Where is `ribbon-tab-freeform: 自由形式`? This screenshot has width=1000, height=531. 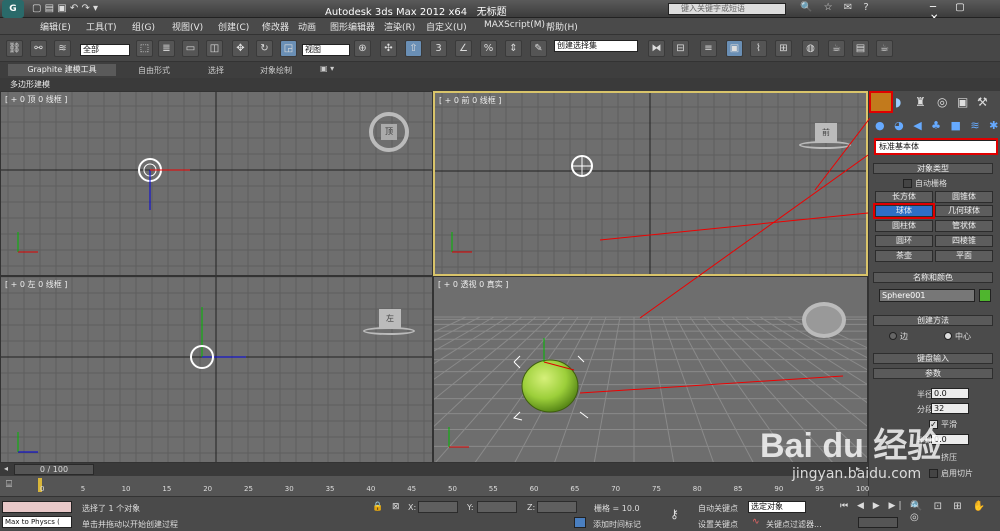
ribbon-tab-freeform: 自由形式 is located at coordinates (154, 70).